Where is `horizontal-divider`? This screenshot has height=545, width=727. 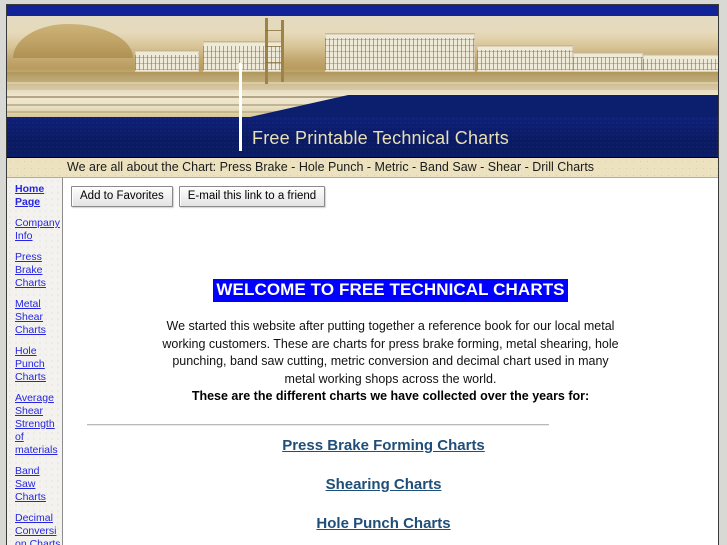
horizontal-divider is located at coordinates (318, 425).